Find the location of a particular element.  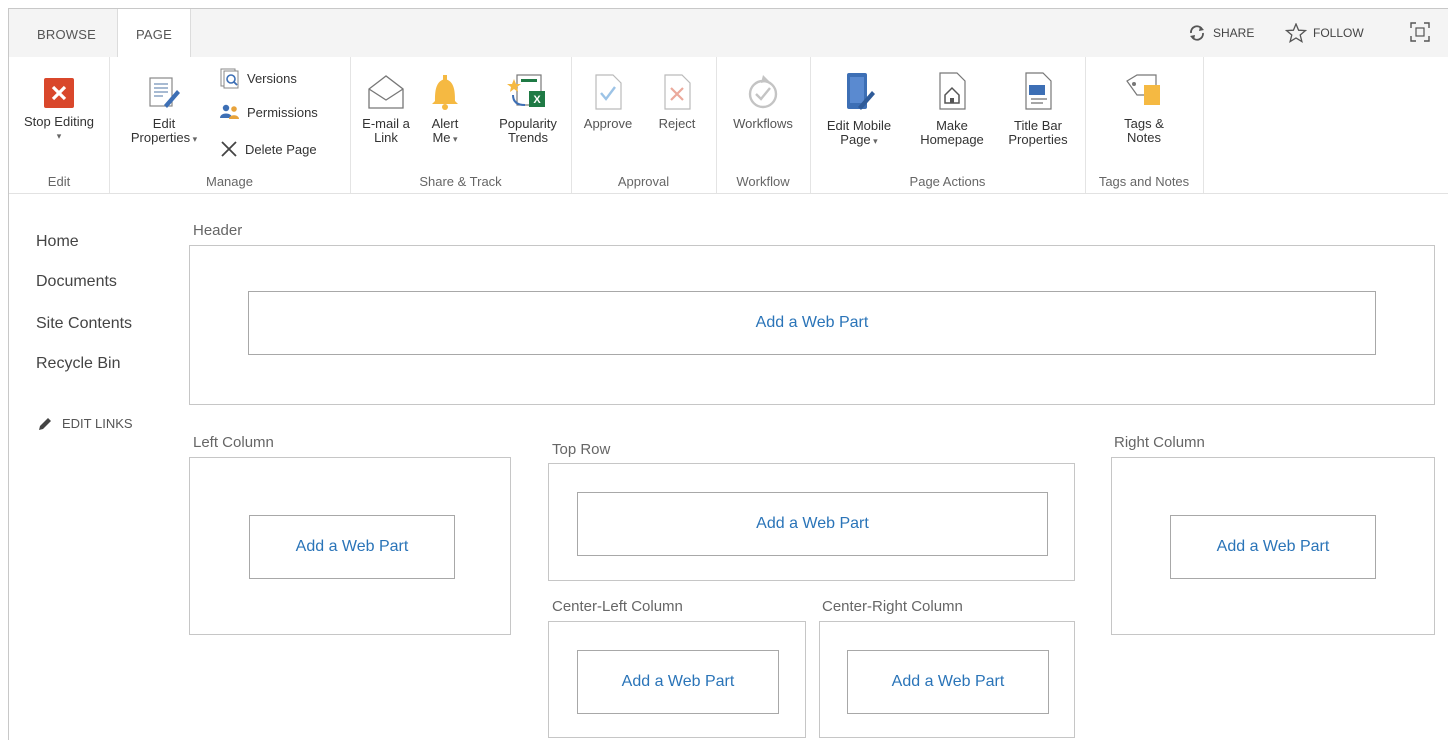

workflows-button: Workflows is located at coordinates (763, 102).